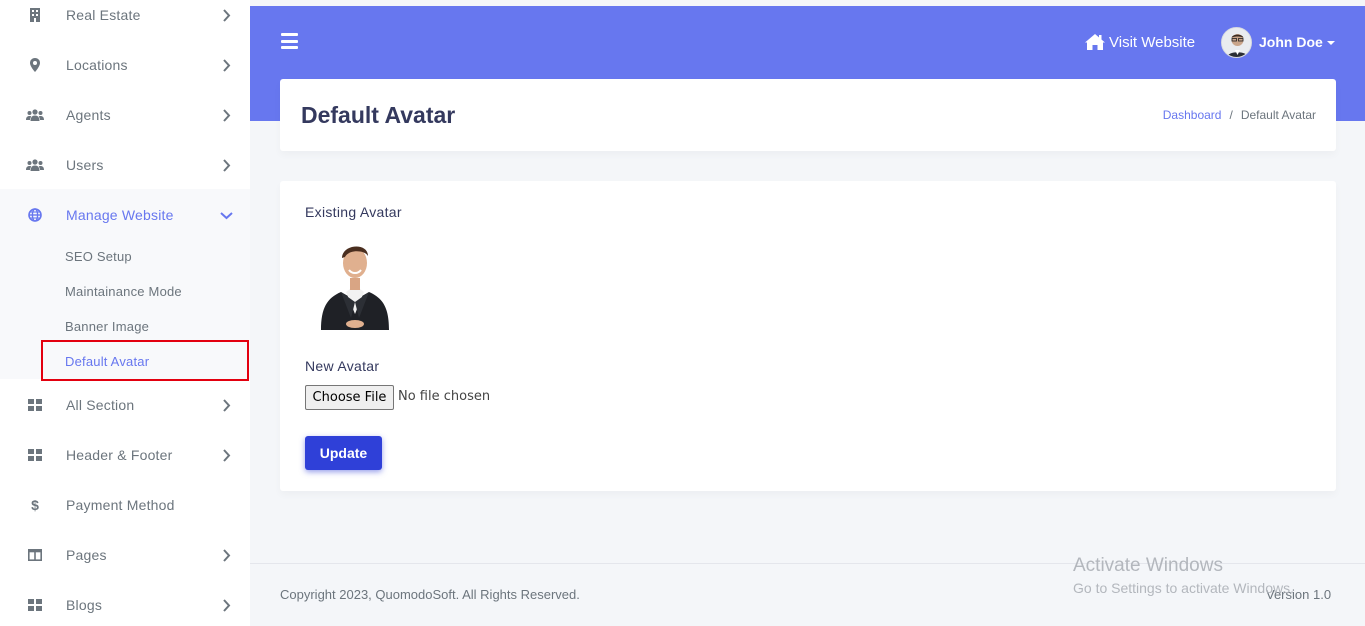 Image resolution: width=1365 pixels, height=626 pixels. What do you see at coordinates (1278, 115) in the screenshot?
I see `breadcrumb-current: Default Avatar` at bounding box center [1278, 115].